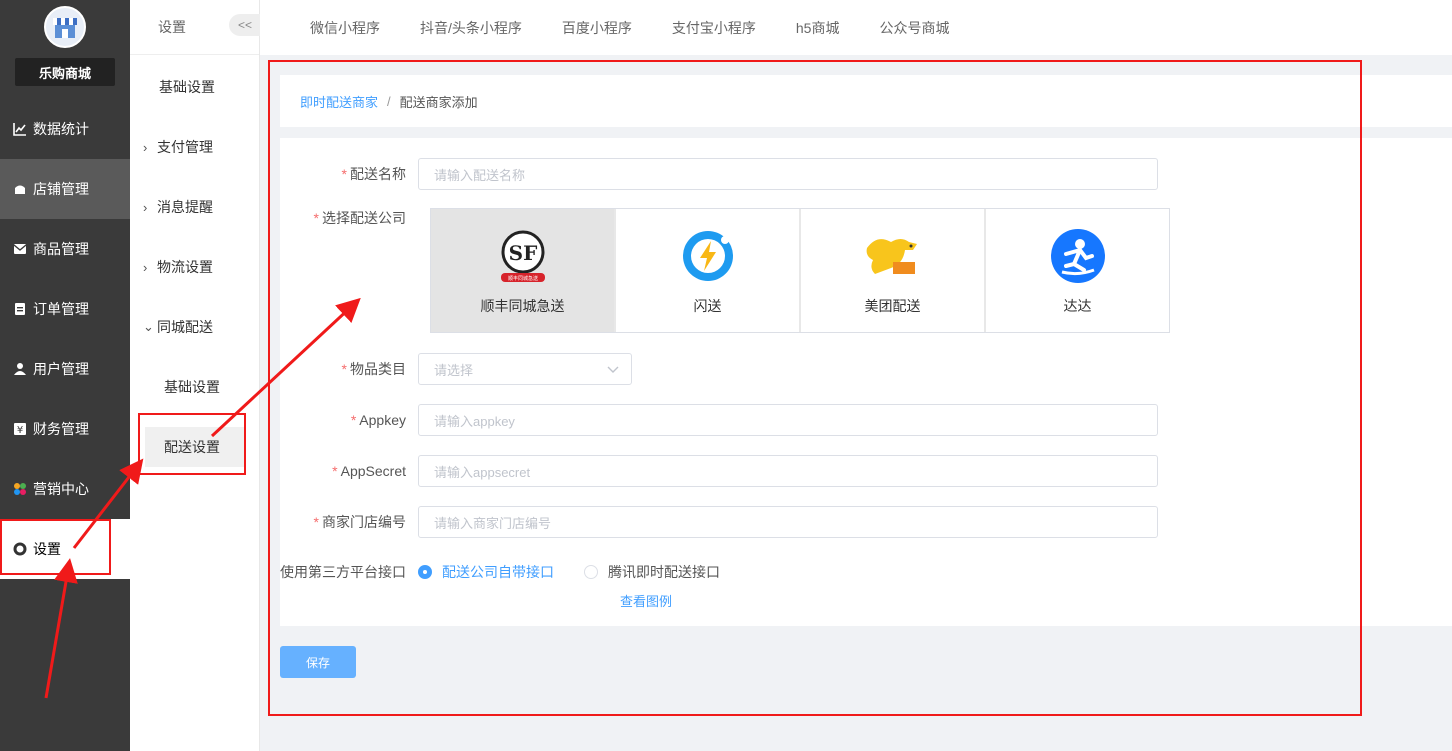  What do you see at coordinates (20, 189) in the screenshot?
I see `store-icon` at bounding box center [20, 189].